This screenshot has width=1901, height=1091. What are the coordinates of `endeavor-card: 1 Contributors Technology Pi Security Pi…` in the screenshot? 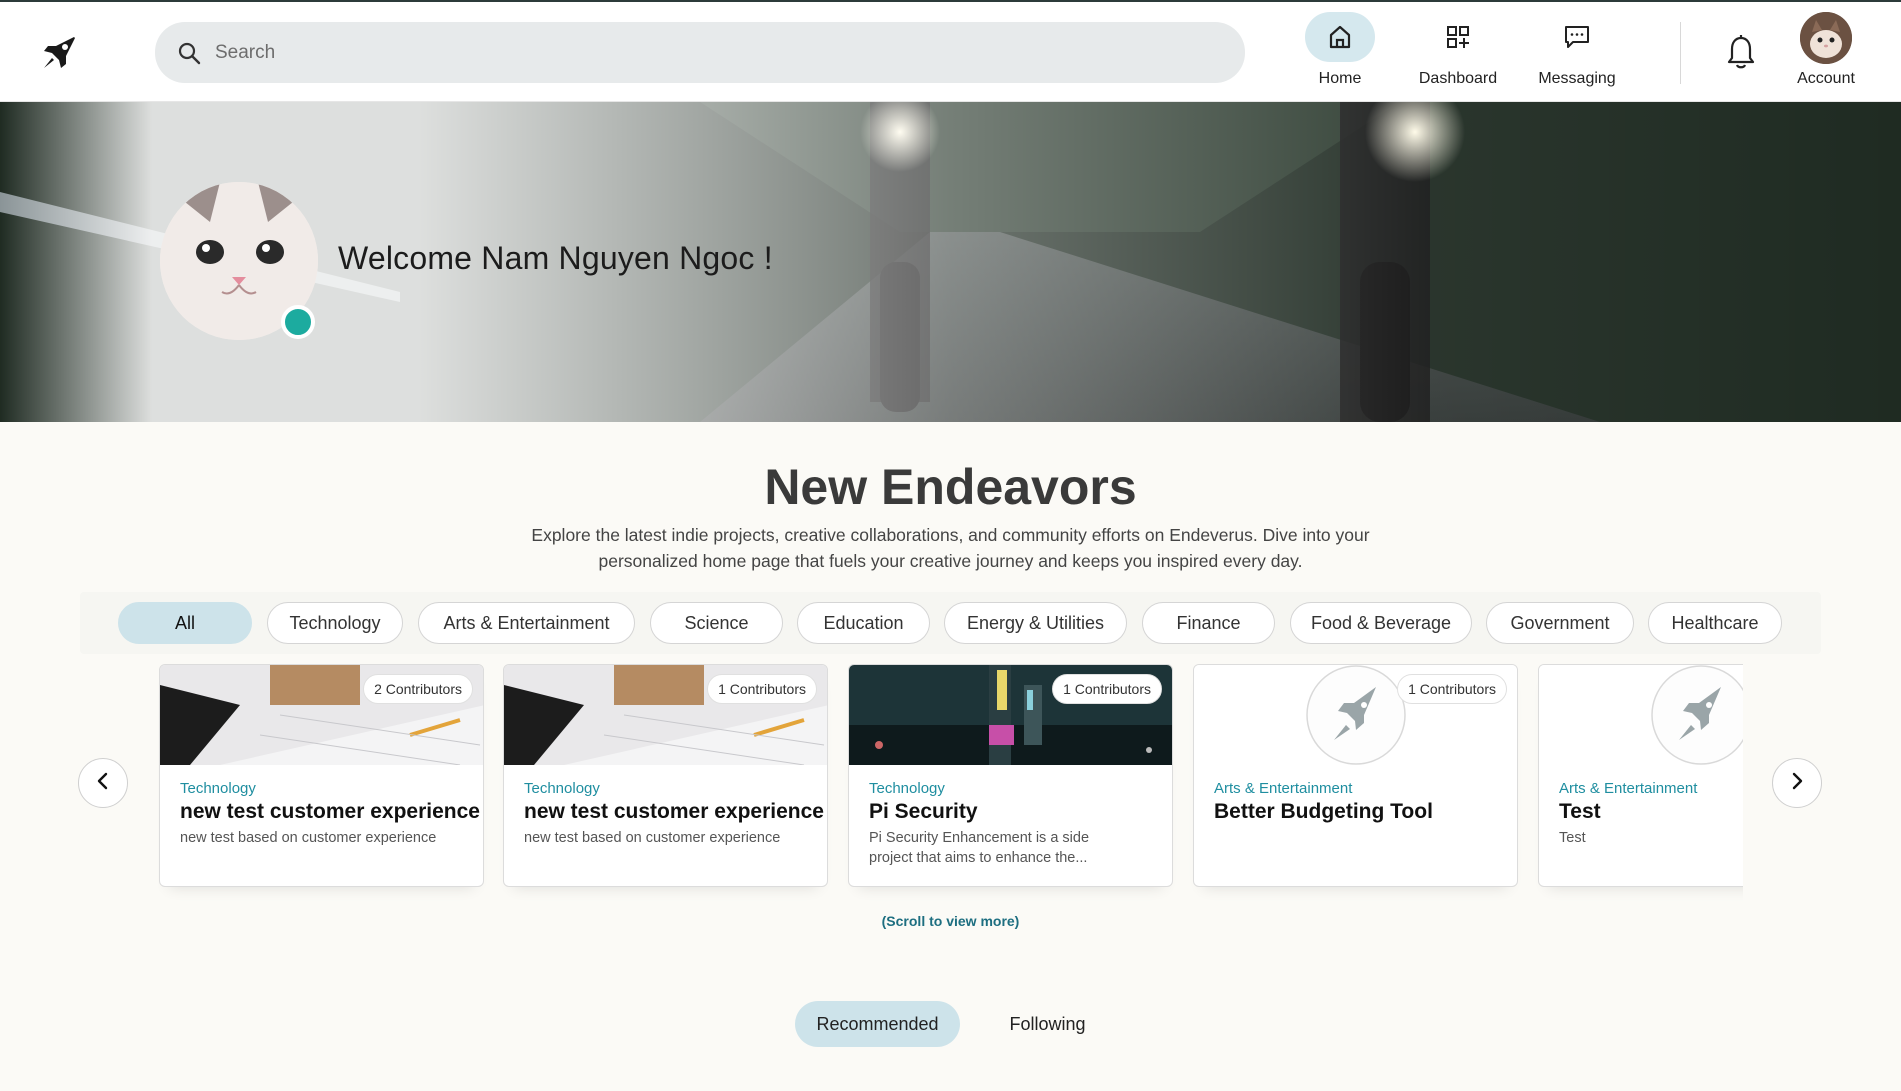 It's located at (1010, 775).